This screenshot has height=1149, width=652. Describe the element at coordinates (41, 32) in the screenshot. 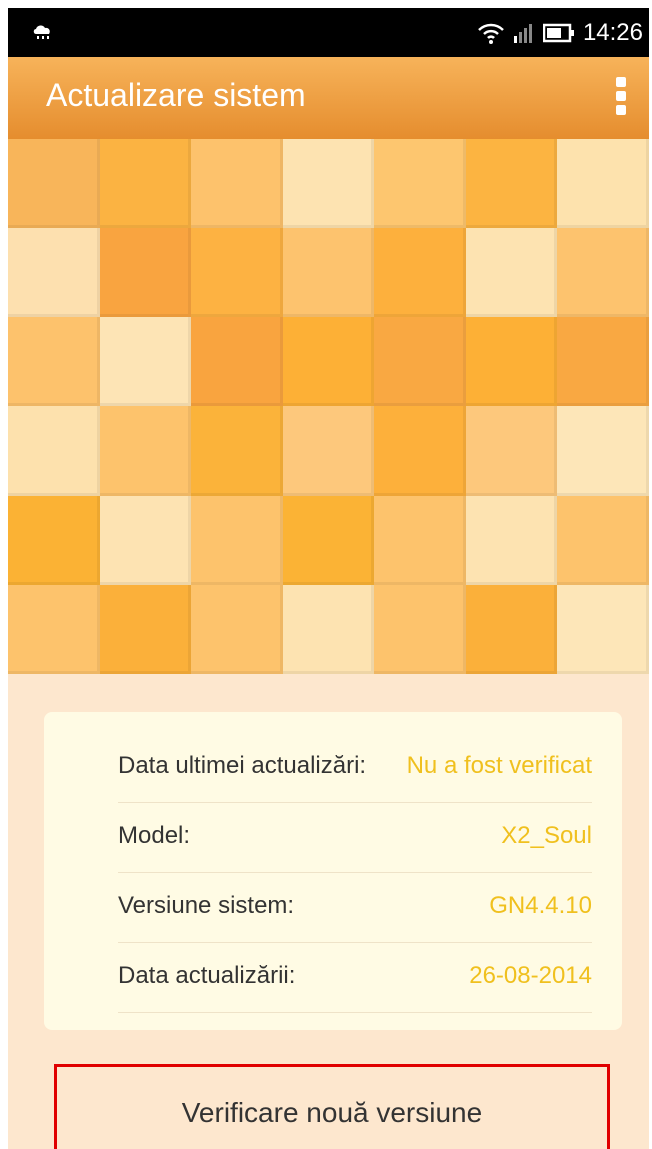

I see `weather-cloud-icon` at that location.